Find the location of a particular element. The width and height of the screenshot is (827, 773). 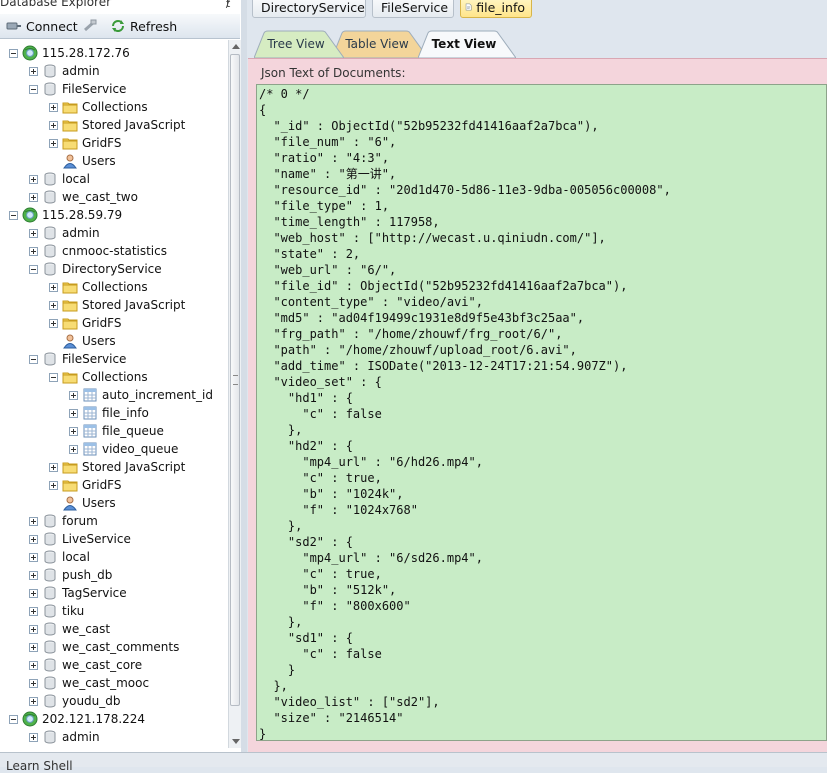

tree-scrollbar is located at coordinates (235, 394).